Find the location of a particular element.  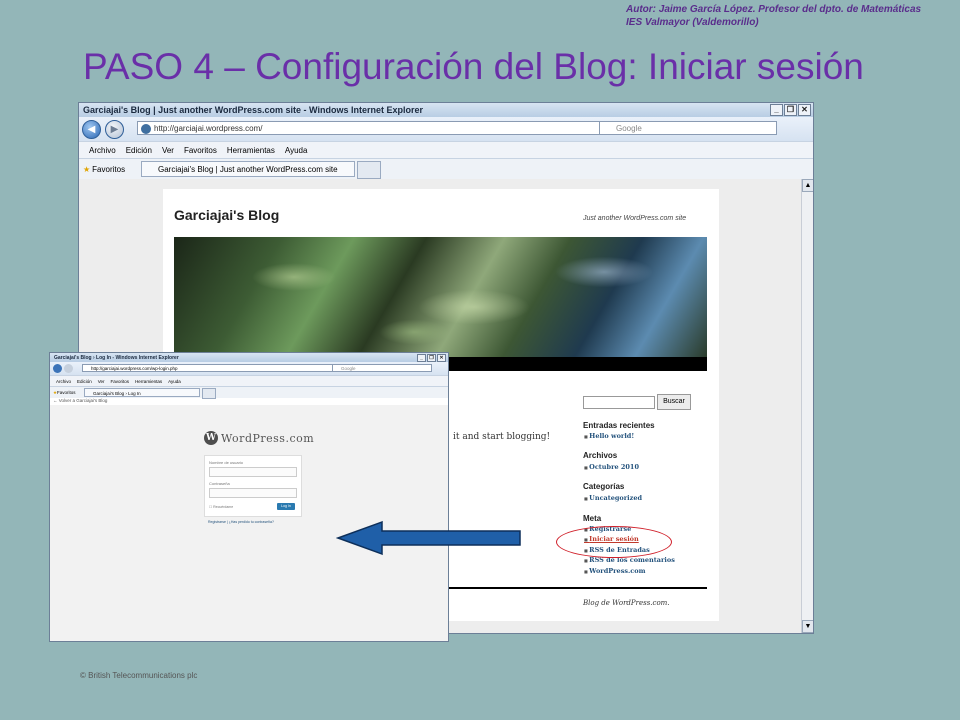

search-input: Google is located at coordinates (688, 128).